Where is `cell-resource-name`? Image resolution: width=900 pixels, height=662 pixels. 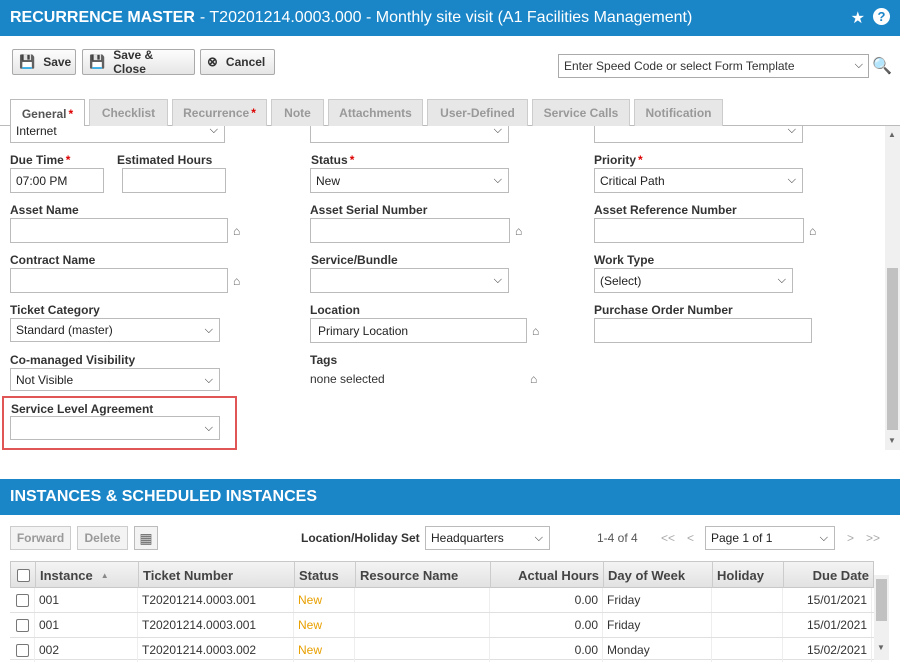 cell-resource-name is located at coordinates (422, 625).